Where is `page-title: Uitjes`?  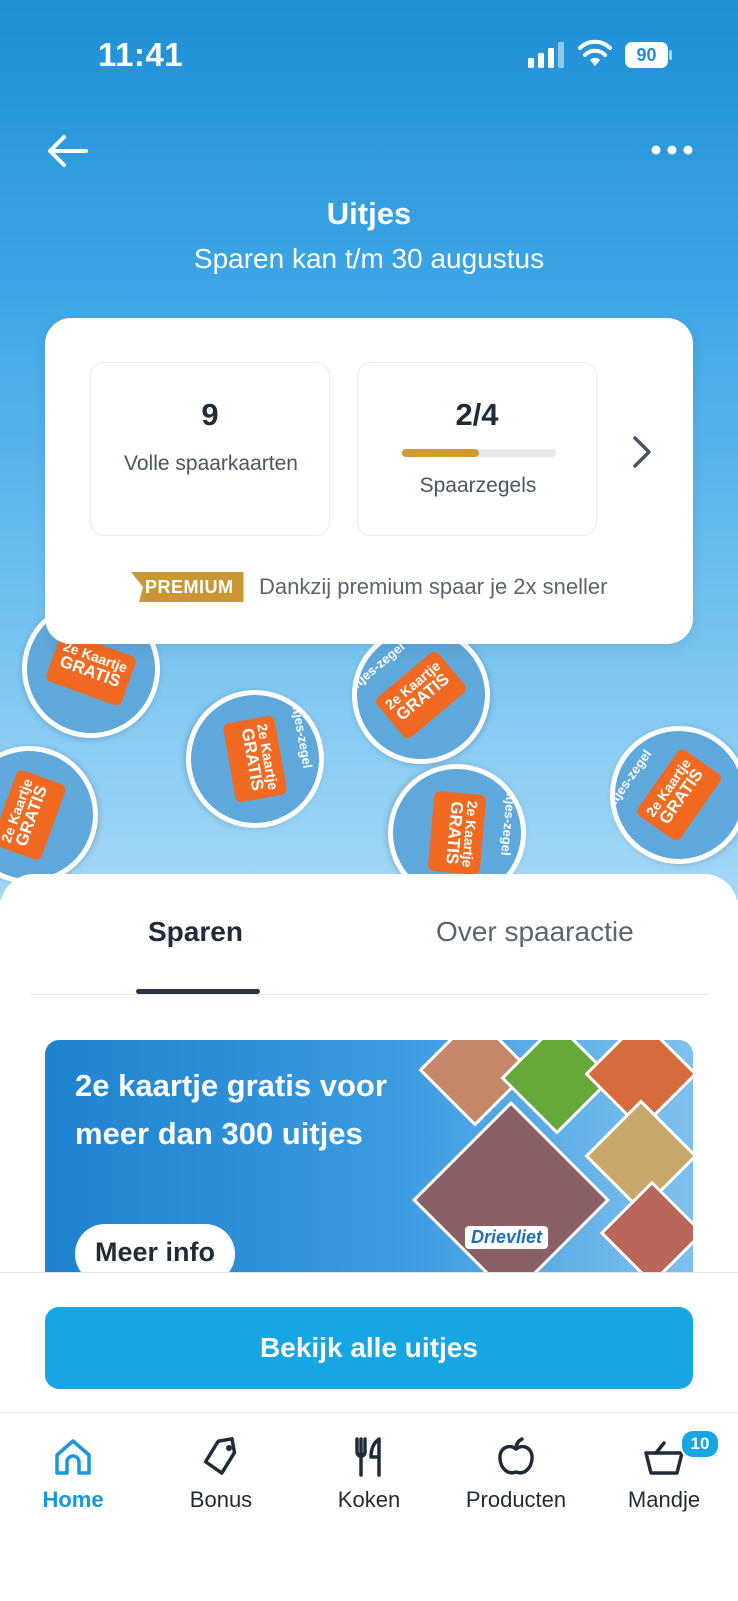
page-title: Uitjes is located at coordinates (369, 213).